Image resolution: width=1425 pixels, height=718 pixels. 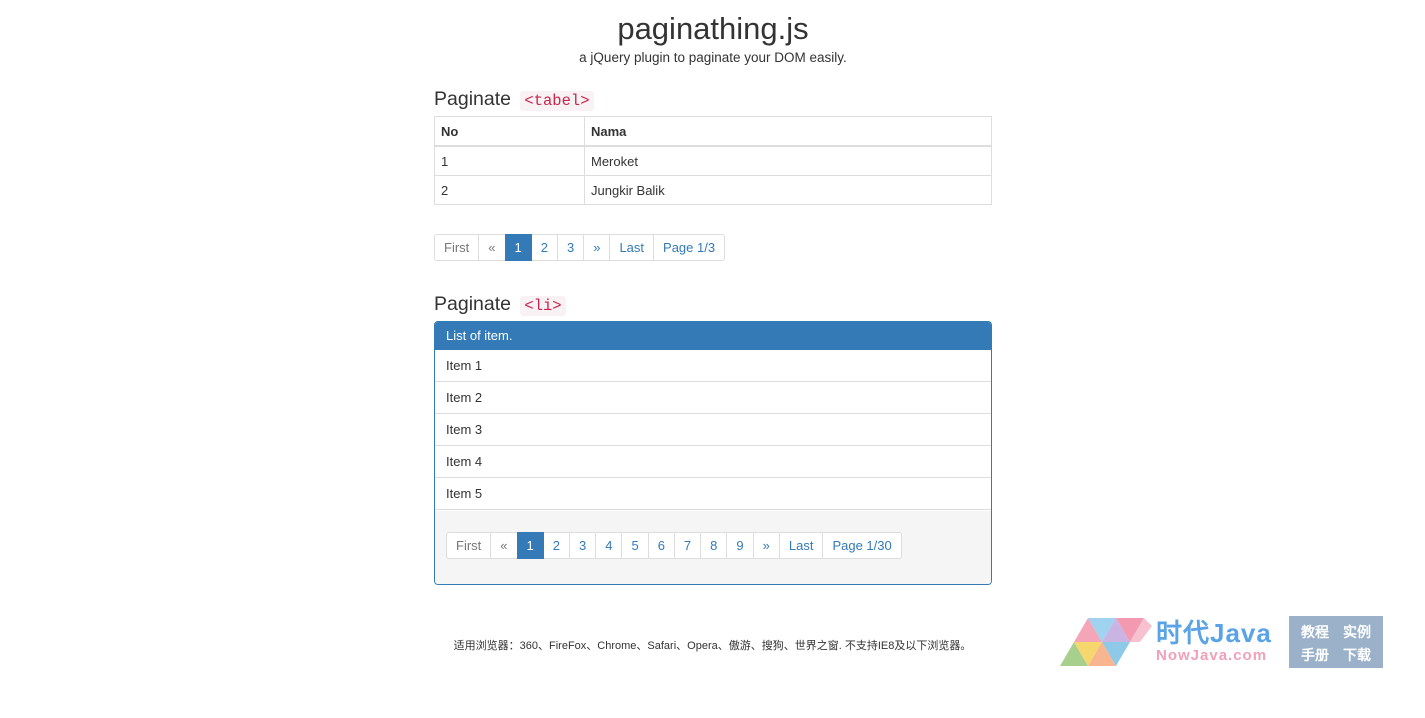 What do you see at coordinates (713, 28) in the screenshot?
I see `page-title: paginathing.js` at bounding box center [713, 28].